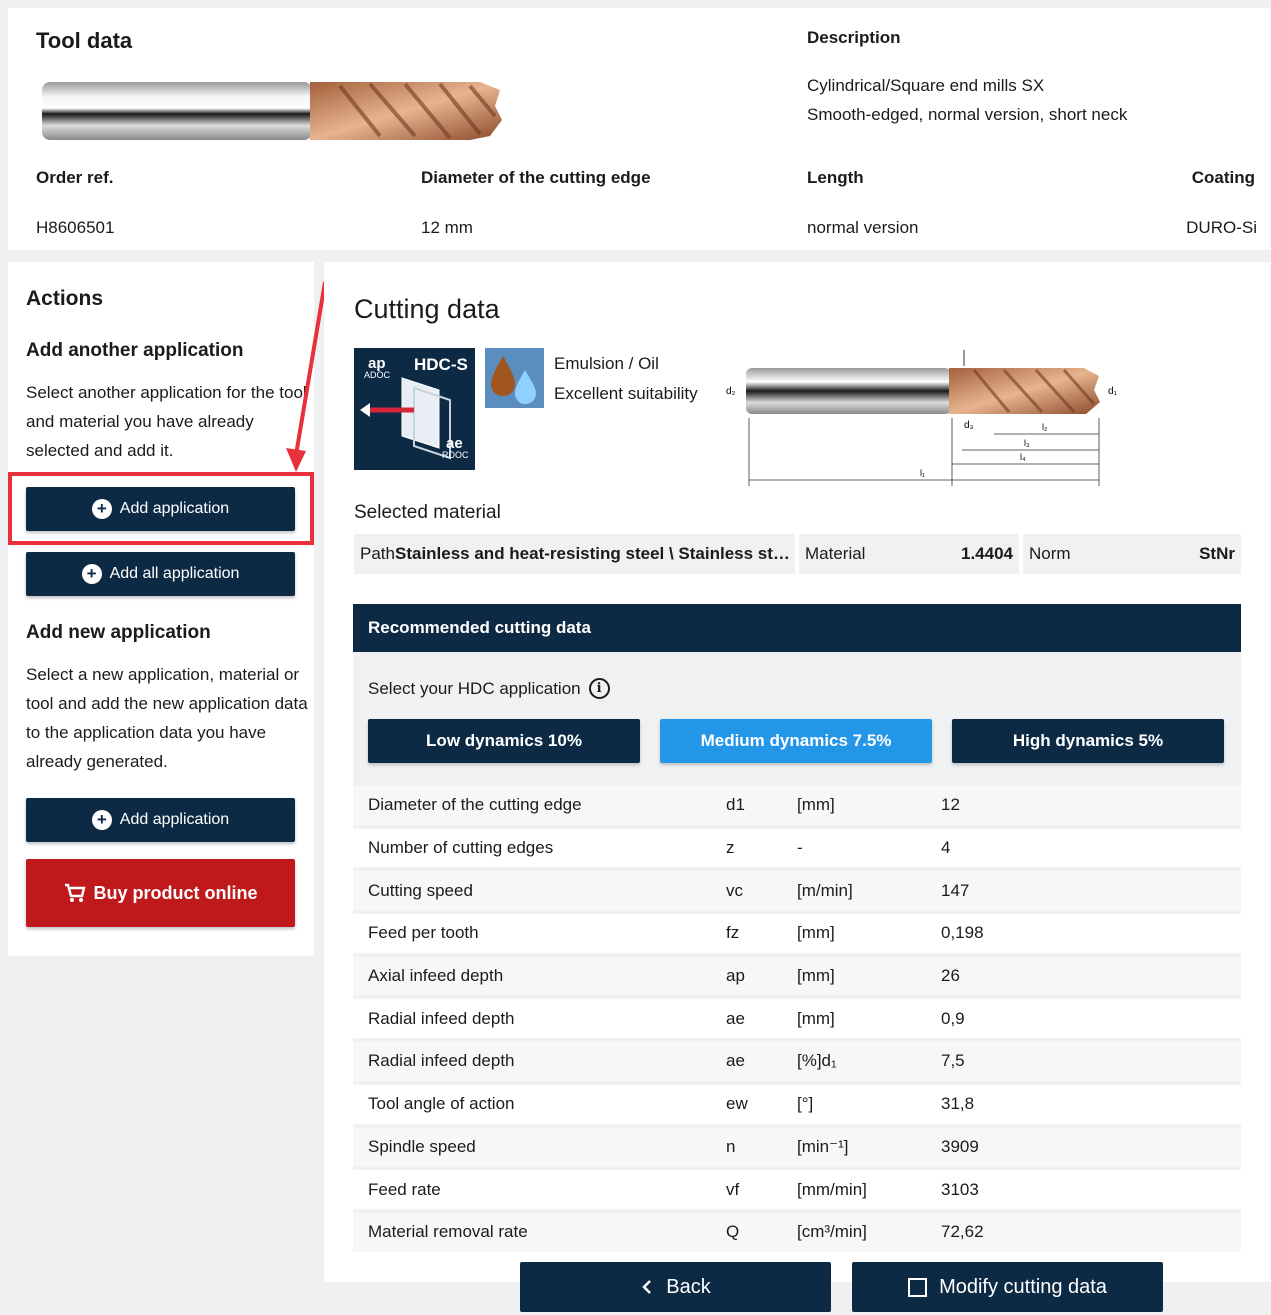  What do you see at coordinates (946, 848) in the screenshot?
I see `row-value: 4` at bounding box center [946, 848].